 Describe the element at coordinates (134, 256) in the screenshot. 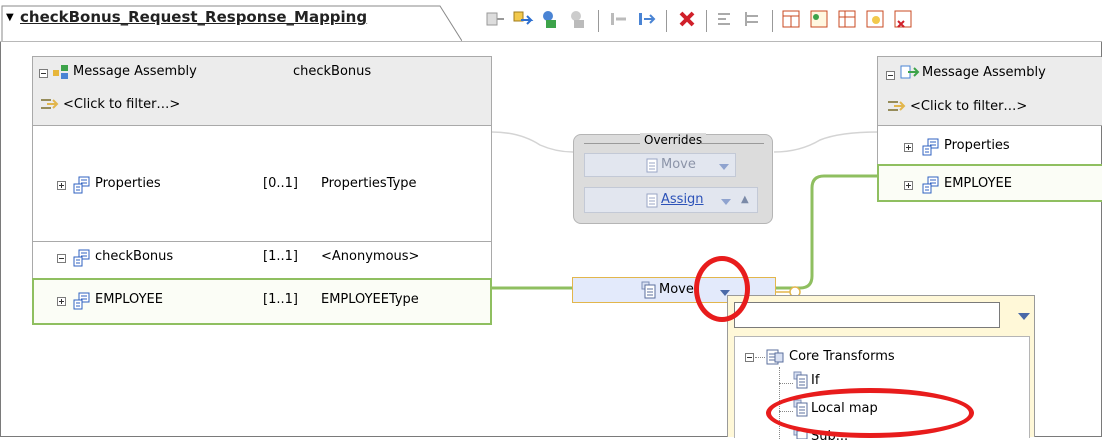

I see `source-row-name: checkBonus` at that location.